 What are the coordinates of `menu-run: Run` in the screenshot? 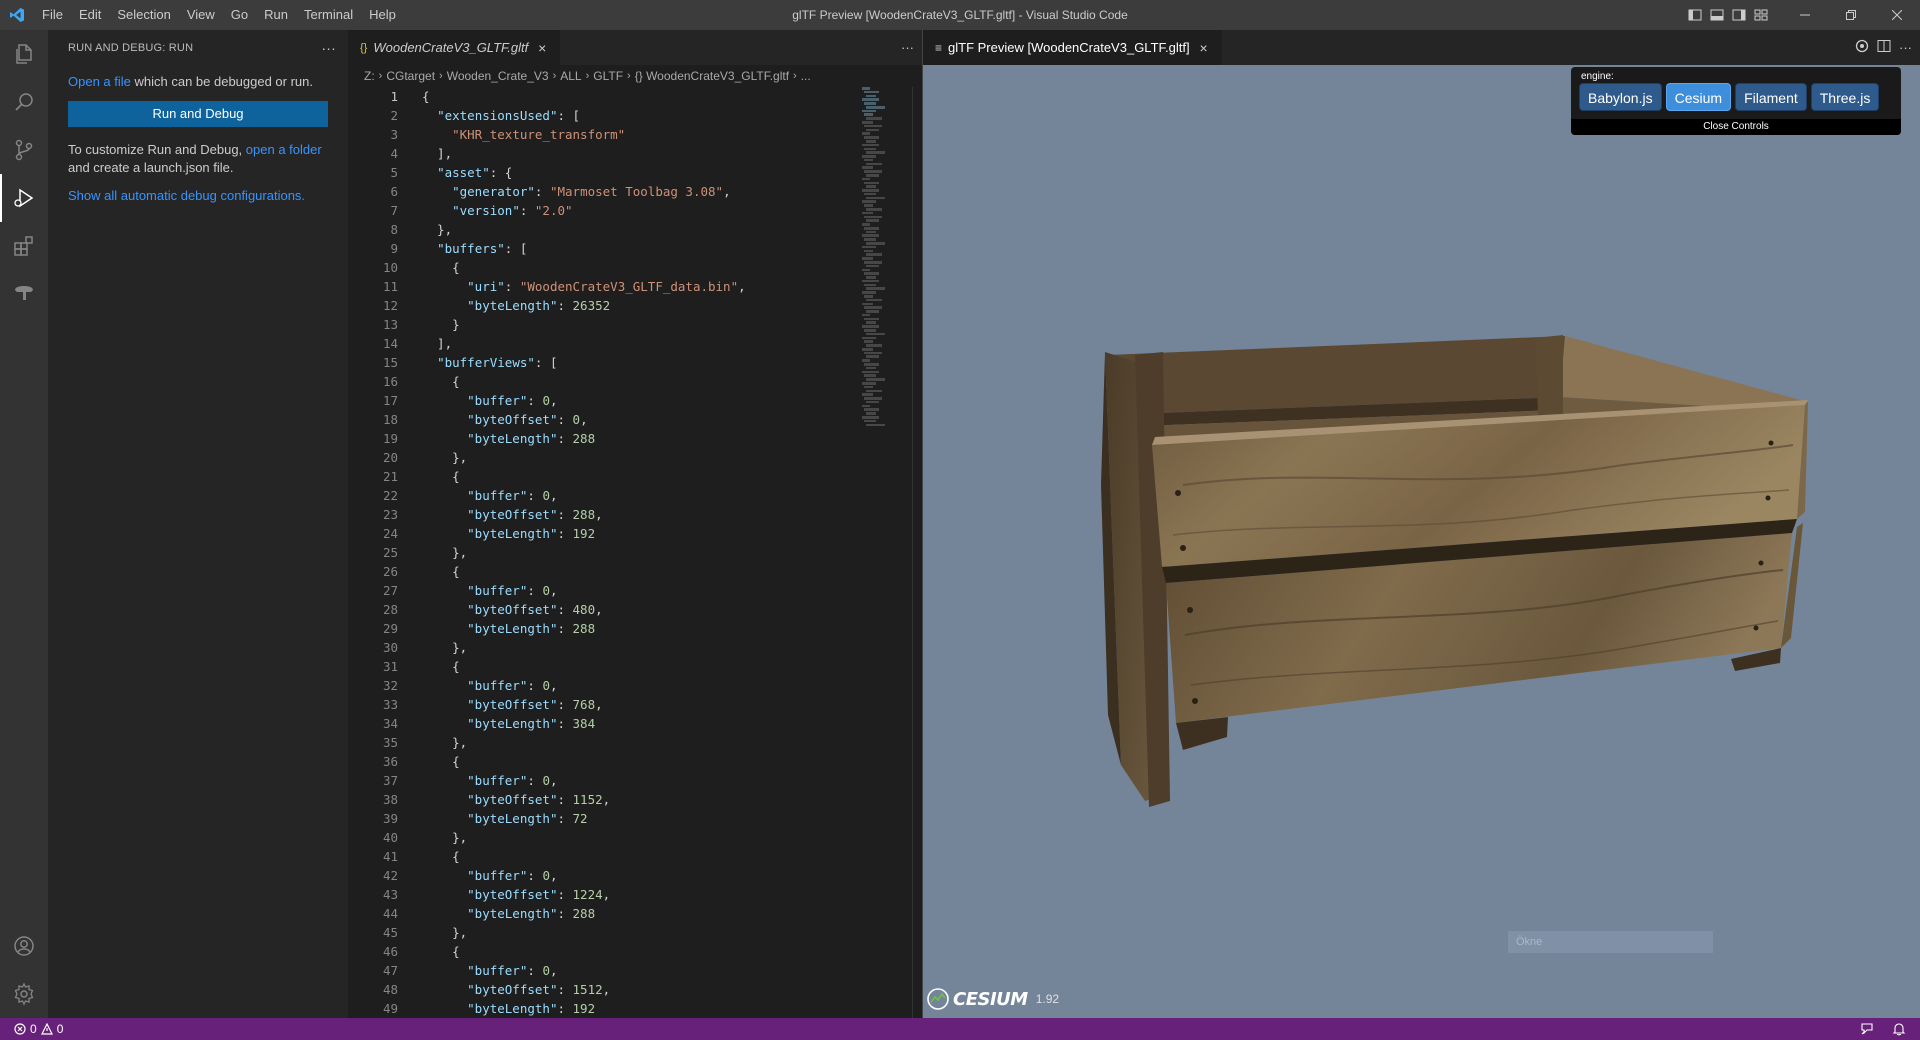 It's located at (276, 15).